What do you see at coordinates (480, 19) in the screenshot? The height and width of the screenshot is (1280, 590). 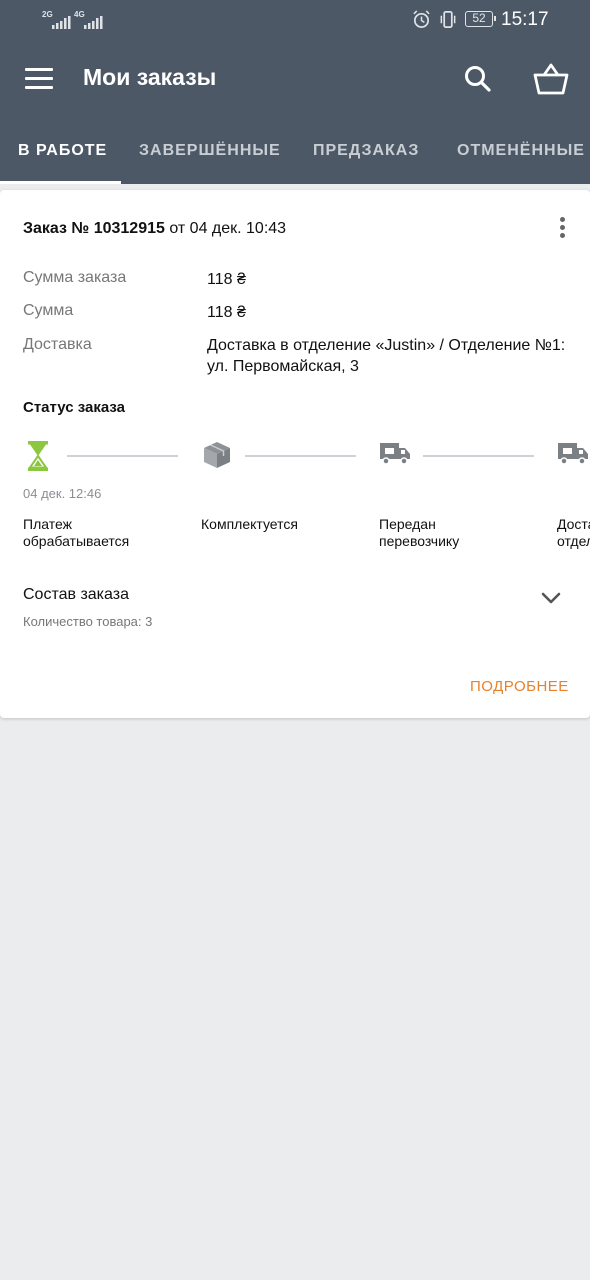 I see `battery-icon: 52` at bounding box center [480, 19].